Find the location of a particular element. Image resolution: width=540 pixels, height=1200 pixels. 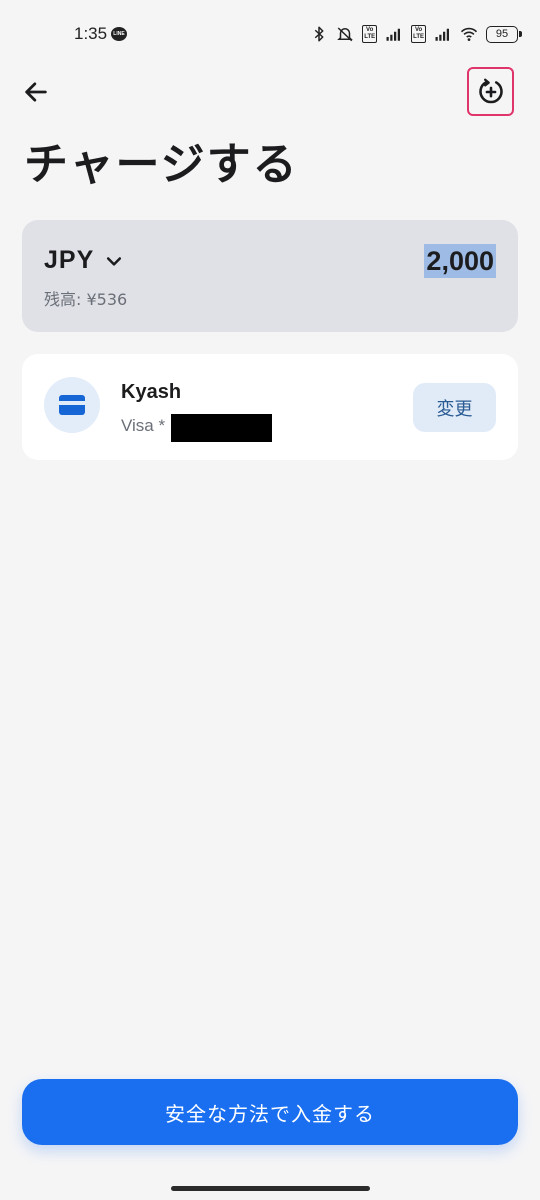

amount-card: JPY 残高: ¥536 2,000 is located at coordinates (270, 276).